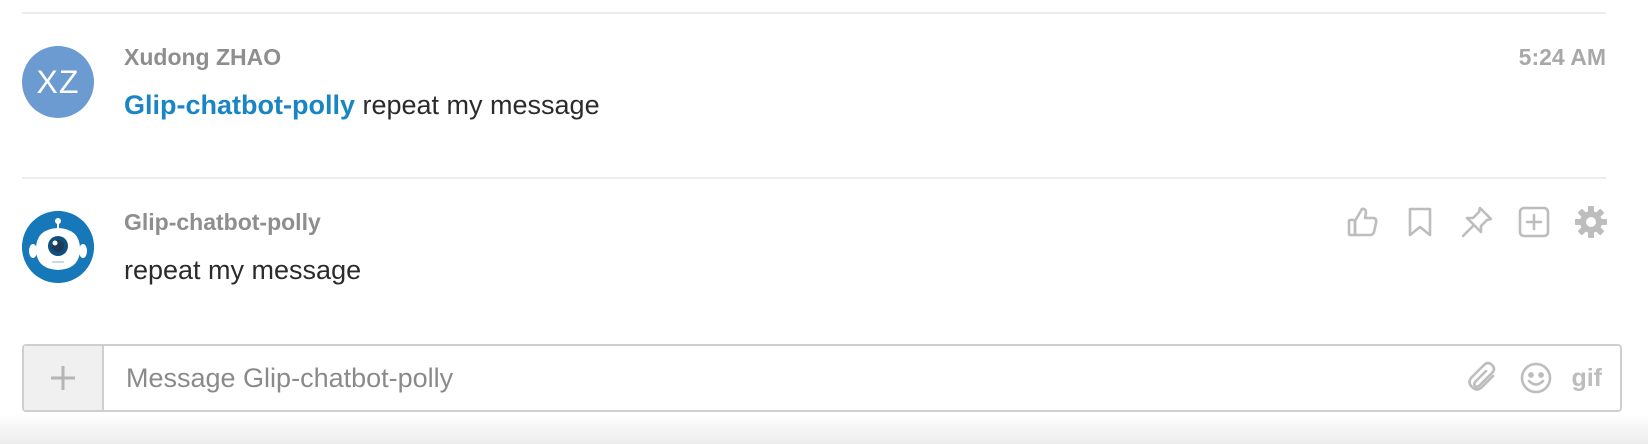 Image resolution: width=1648 pixels, height=444 pixels. What do you see at coordinates (202, 57) in the screenshot?
I see `post-author: Xudong ZHAO` at bounding box center [202, 57].